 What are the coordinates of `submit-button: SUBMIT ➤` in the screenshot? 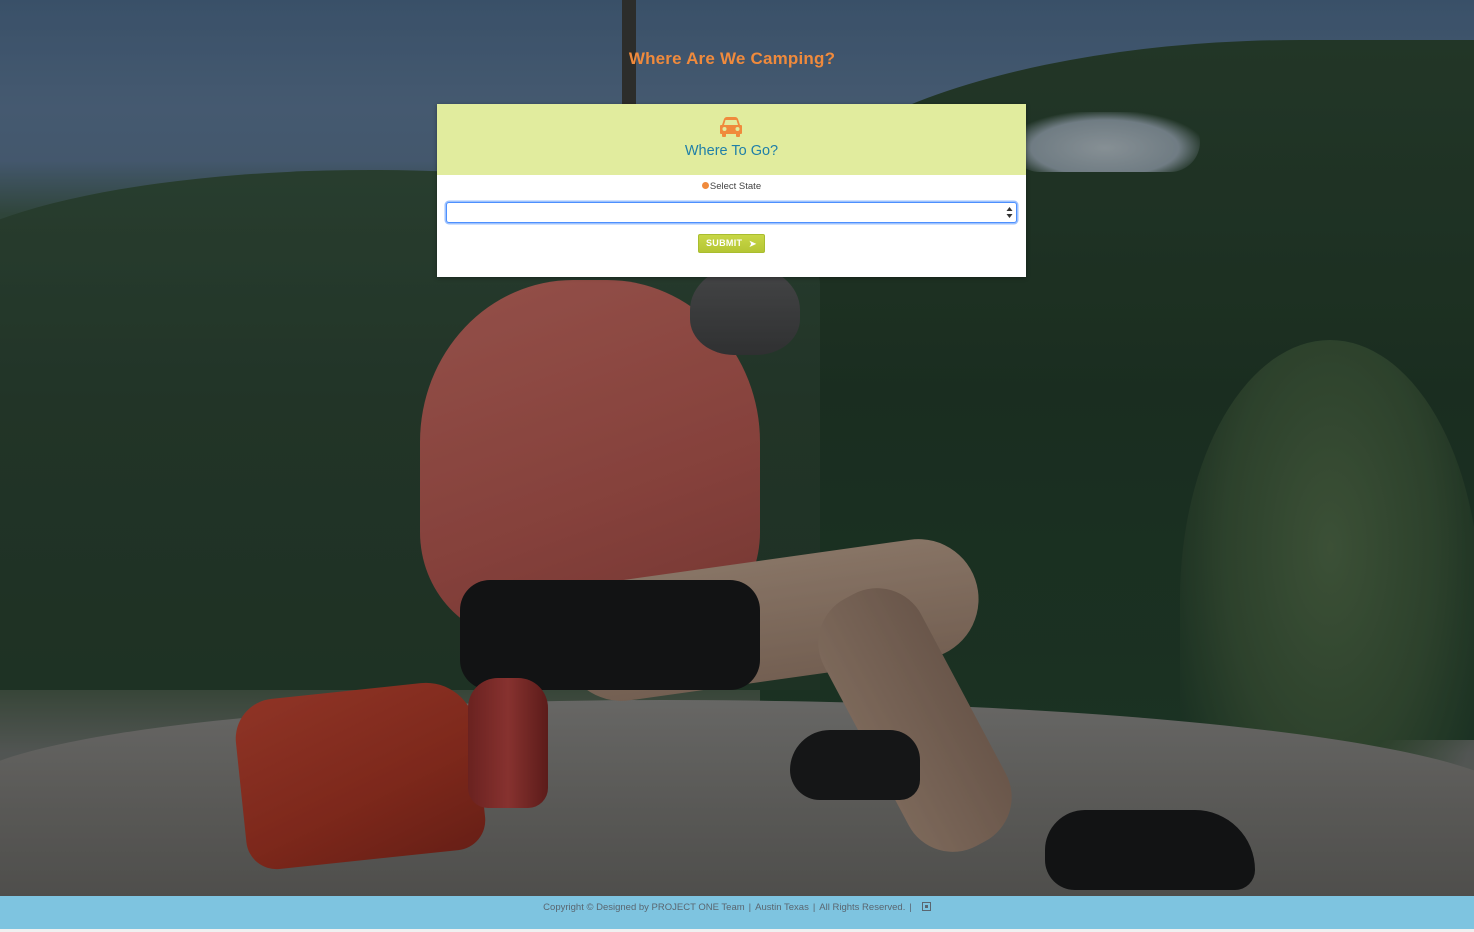 It's located at (731, 243).